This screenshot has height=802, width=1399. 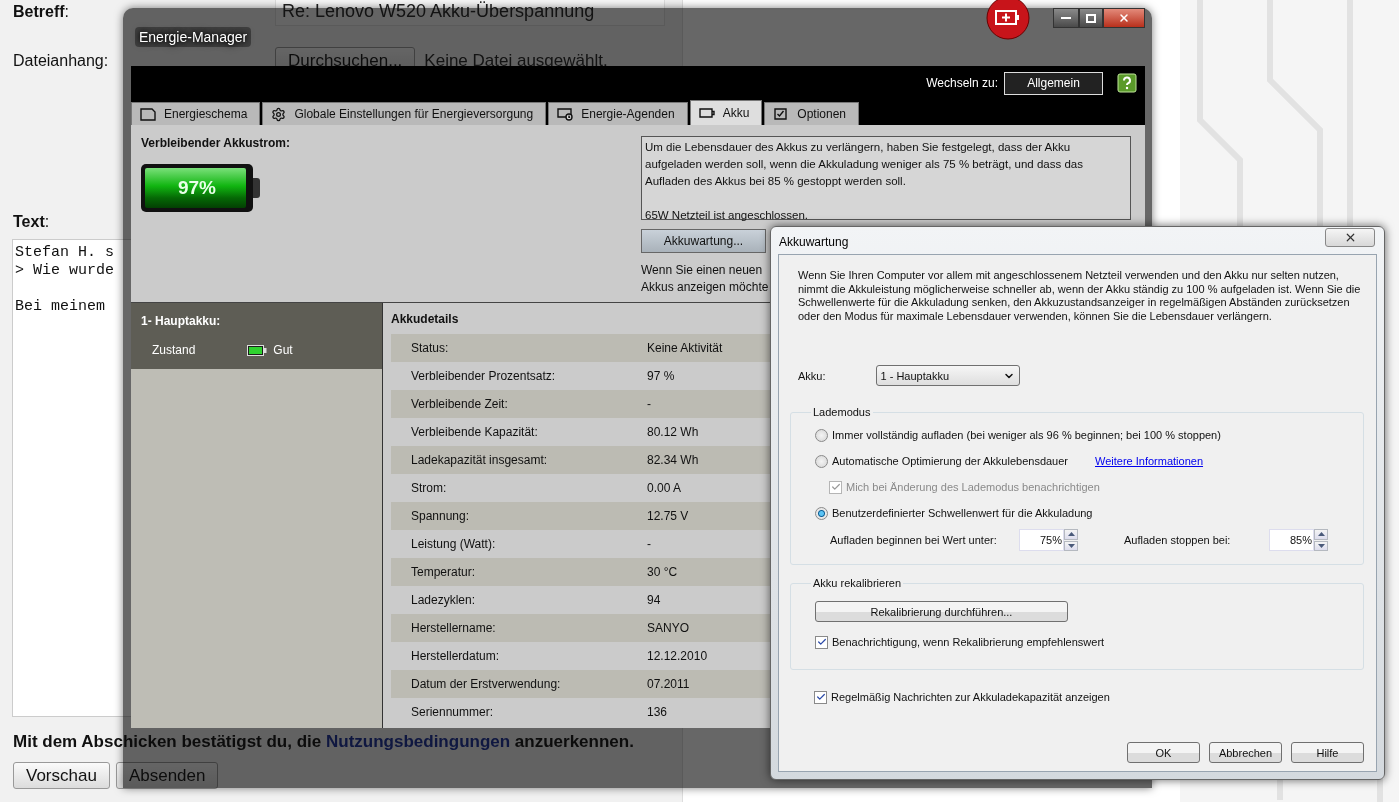 I want to click on state-value: Gut, so click(x=283, y=350).